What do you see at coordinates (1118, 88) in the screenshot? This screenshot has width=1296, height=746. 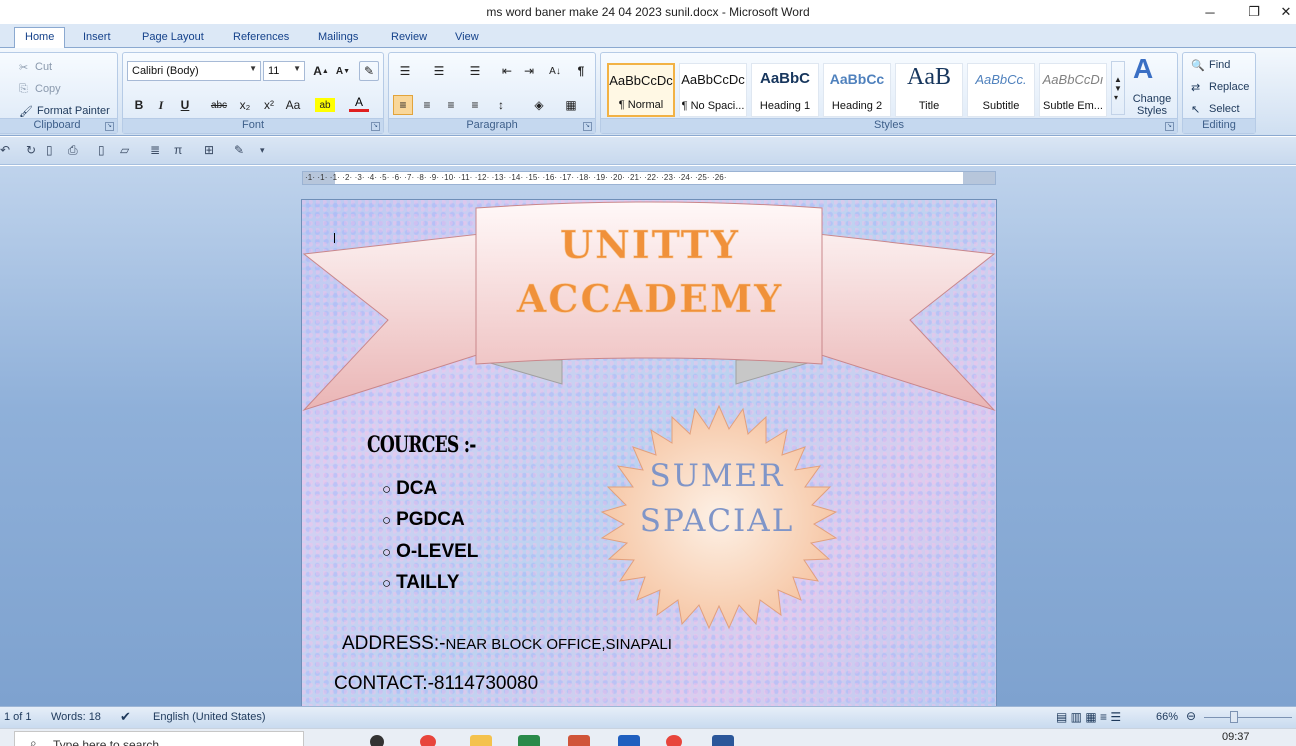 I see `styles-scroll-icon: ▲ ▼ ▾` at bounding box center [1118, 88].